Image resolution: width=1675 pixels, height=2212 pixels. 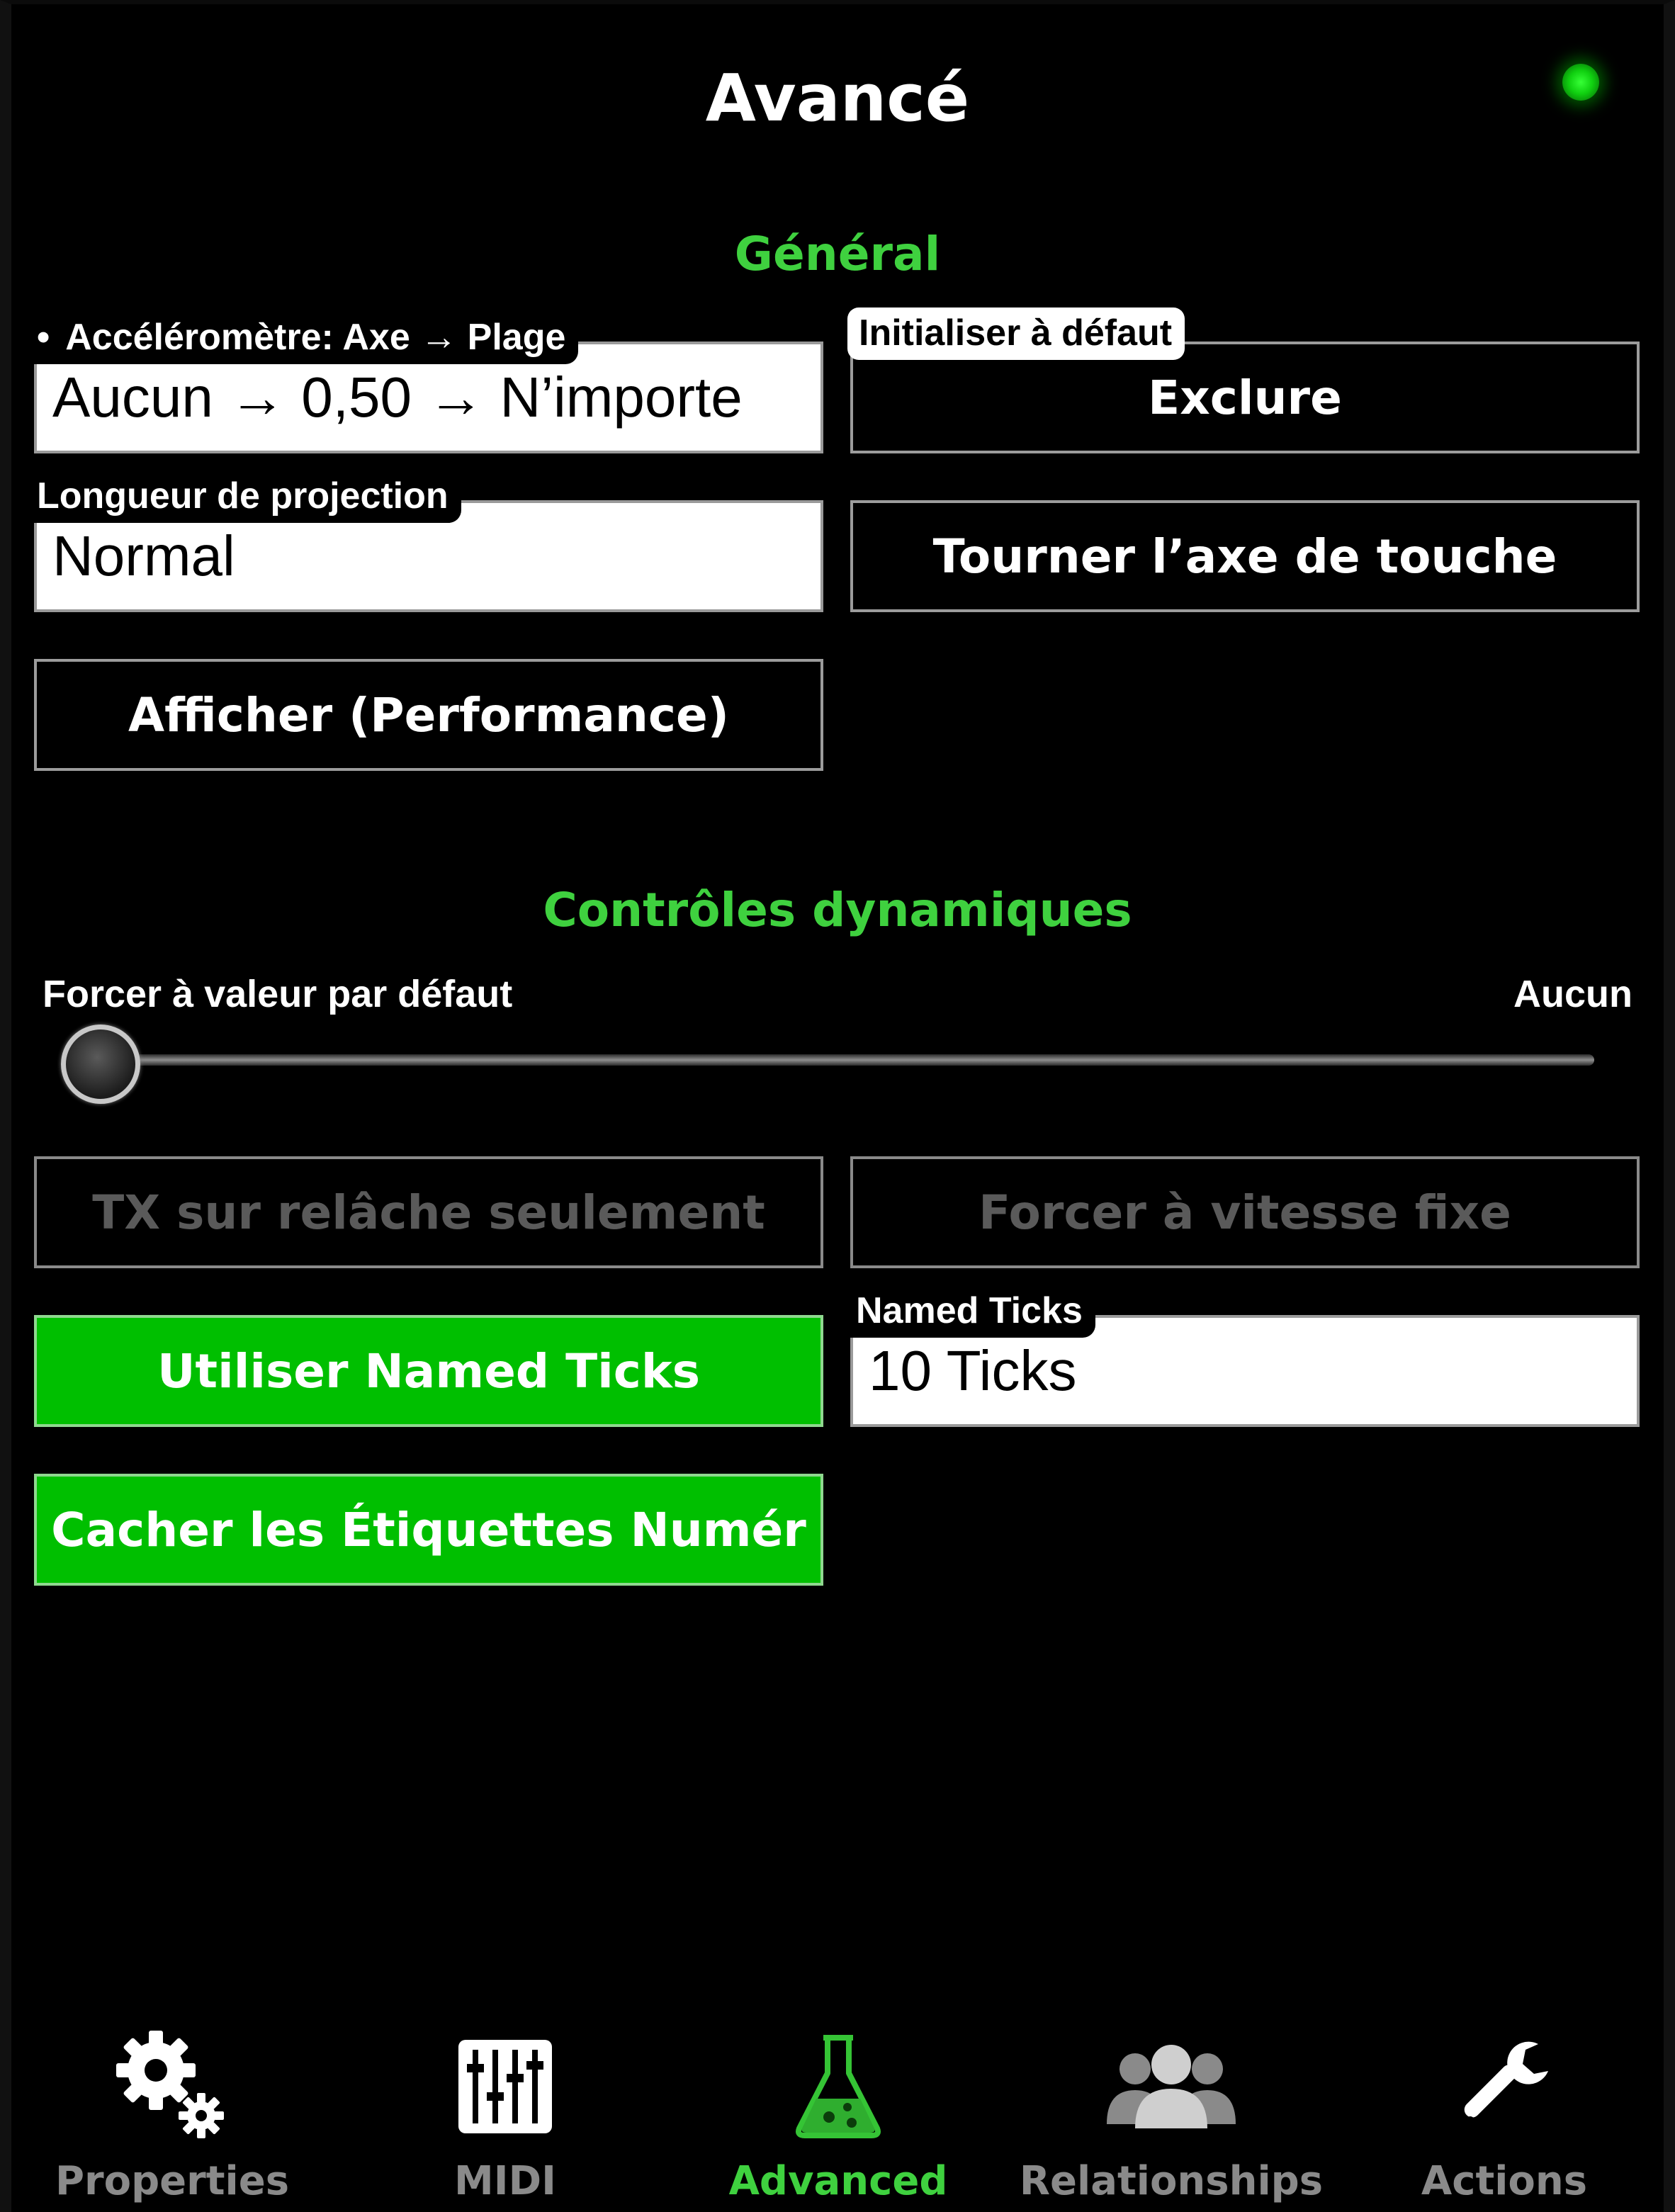 What do you see at coordinates (398, 397) in the screenshot?
I see `accelerometer-value: Aucun → 0,50 → N’importe` at bounding box center [398, 397].